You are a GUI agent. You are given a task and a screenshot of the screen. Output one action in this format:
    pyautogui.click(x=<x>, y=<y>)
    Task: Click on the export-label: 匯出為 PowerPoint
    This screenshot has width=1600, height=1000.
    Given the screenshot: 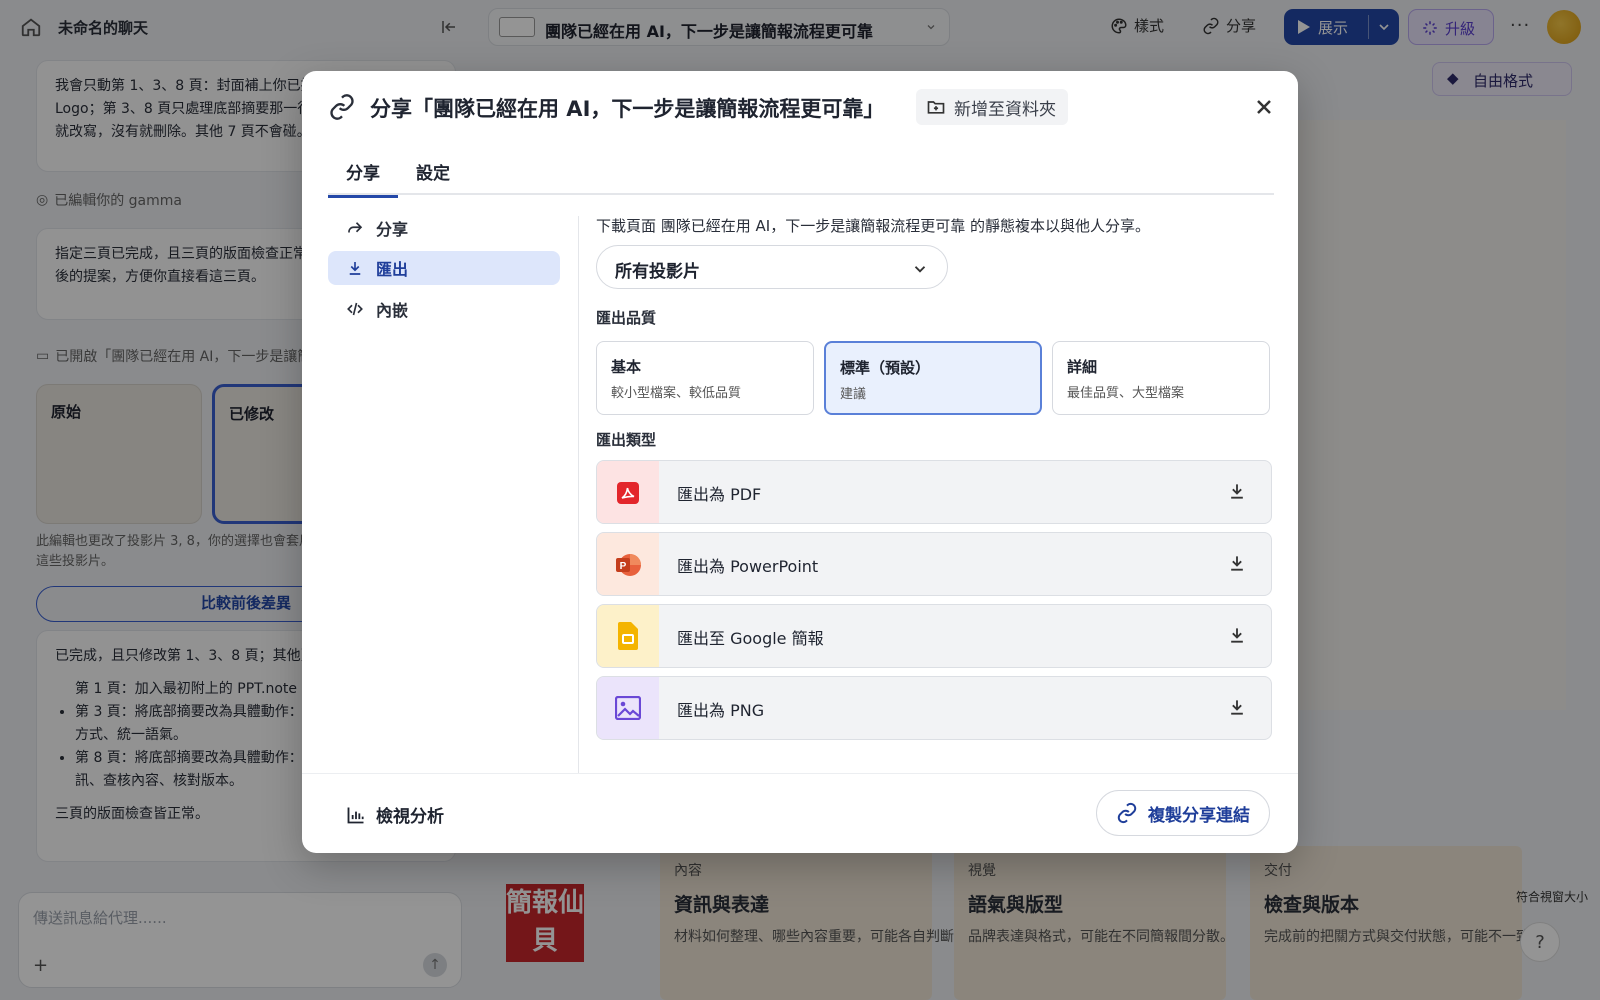 What is the action you would take?
    pyautogui.click(x=748, y=566)
    